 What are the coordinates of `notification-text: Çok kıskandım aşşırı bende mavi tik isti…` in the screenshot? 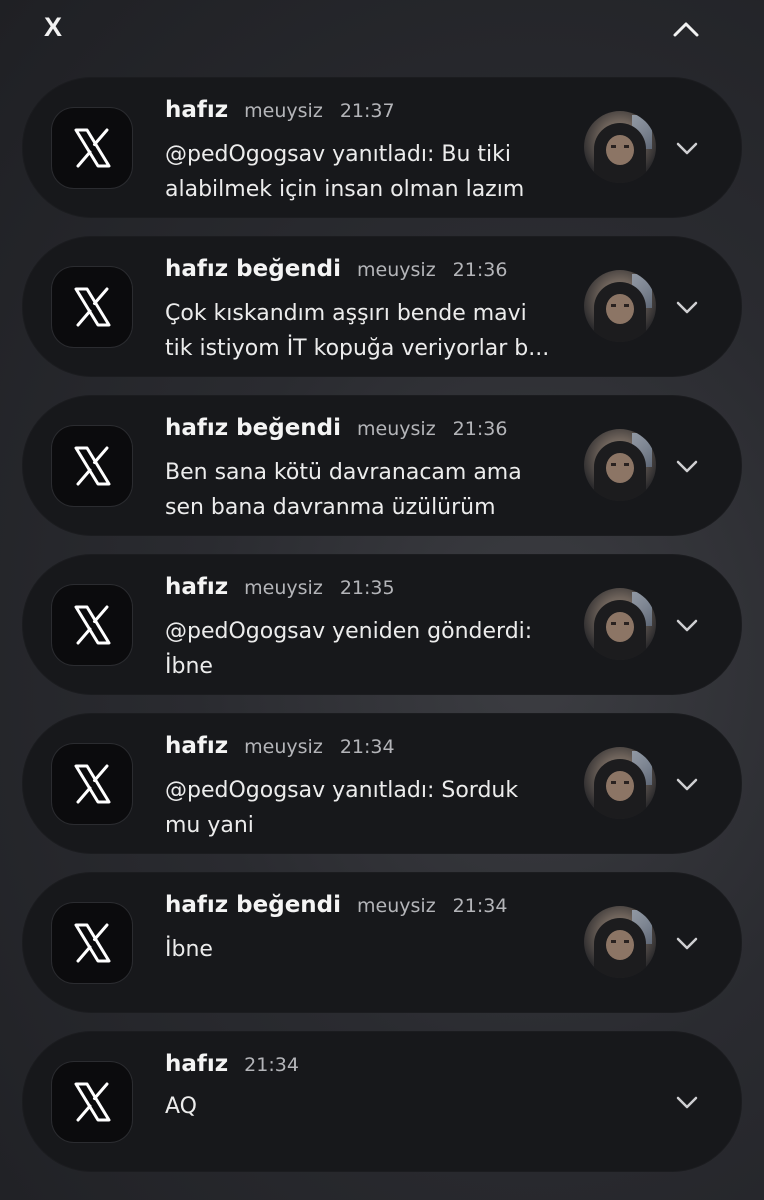 It's located at (357, 331).